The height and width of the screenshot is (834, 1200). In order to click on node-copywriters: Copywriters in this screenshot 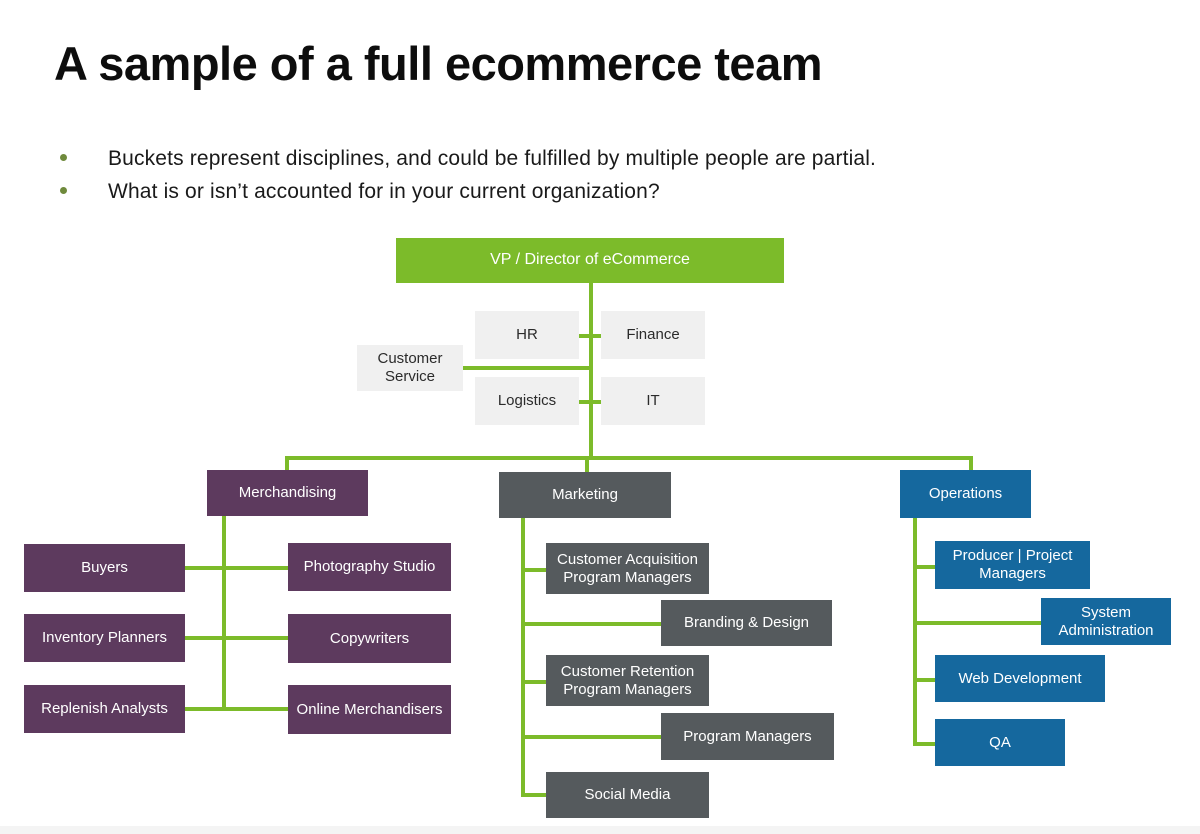, I will do `click(369, 638)`.